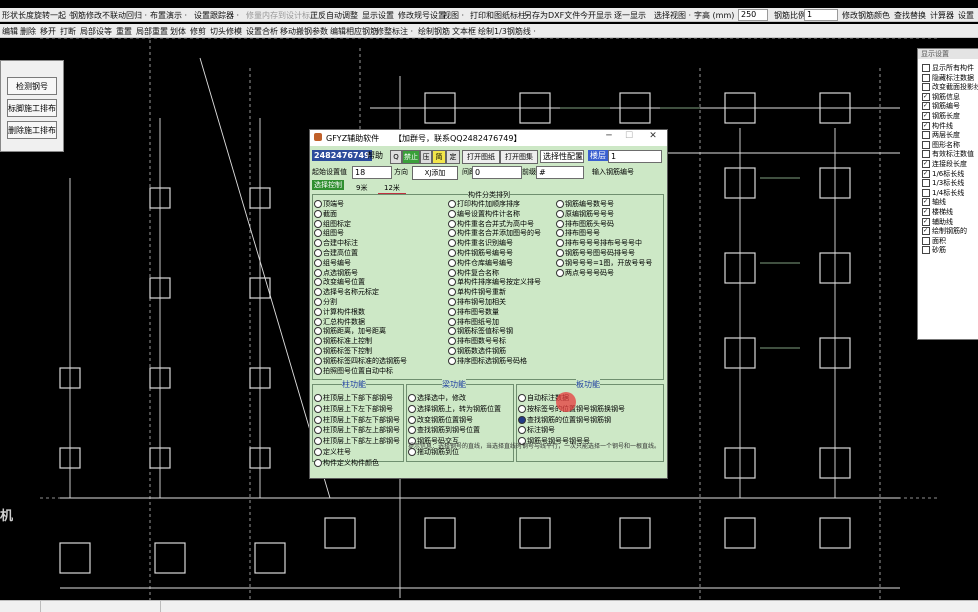 The width and height of the screenshot is (978, 612). Describe the element at coordinates (334, 15) in the screenshot. I see `toolbar1-item-5: 正反自动调整` at that location.